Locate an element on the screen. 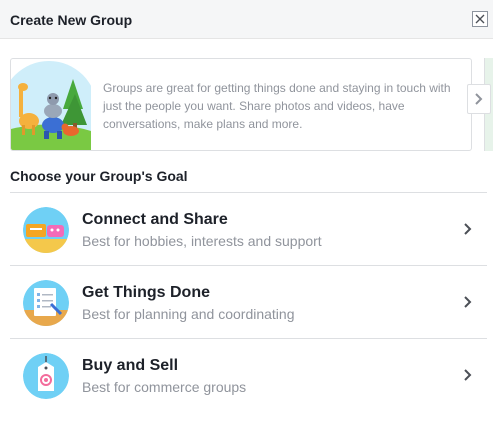 The image size is (493, 421). goal-subtitle: Best for planning and coordinating is located at coordinates (188, 314).